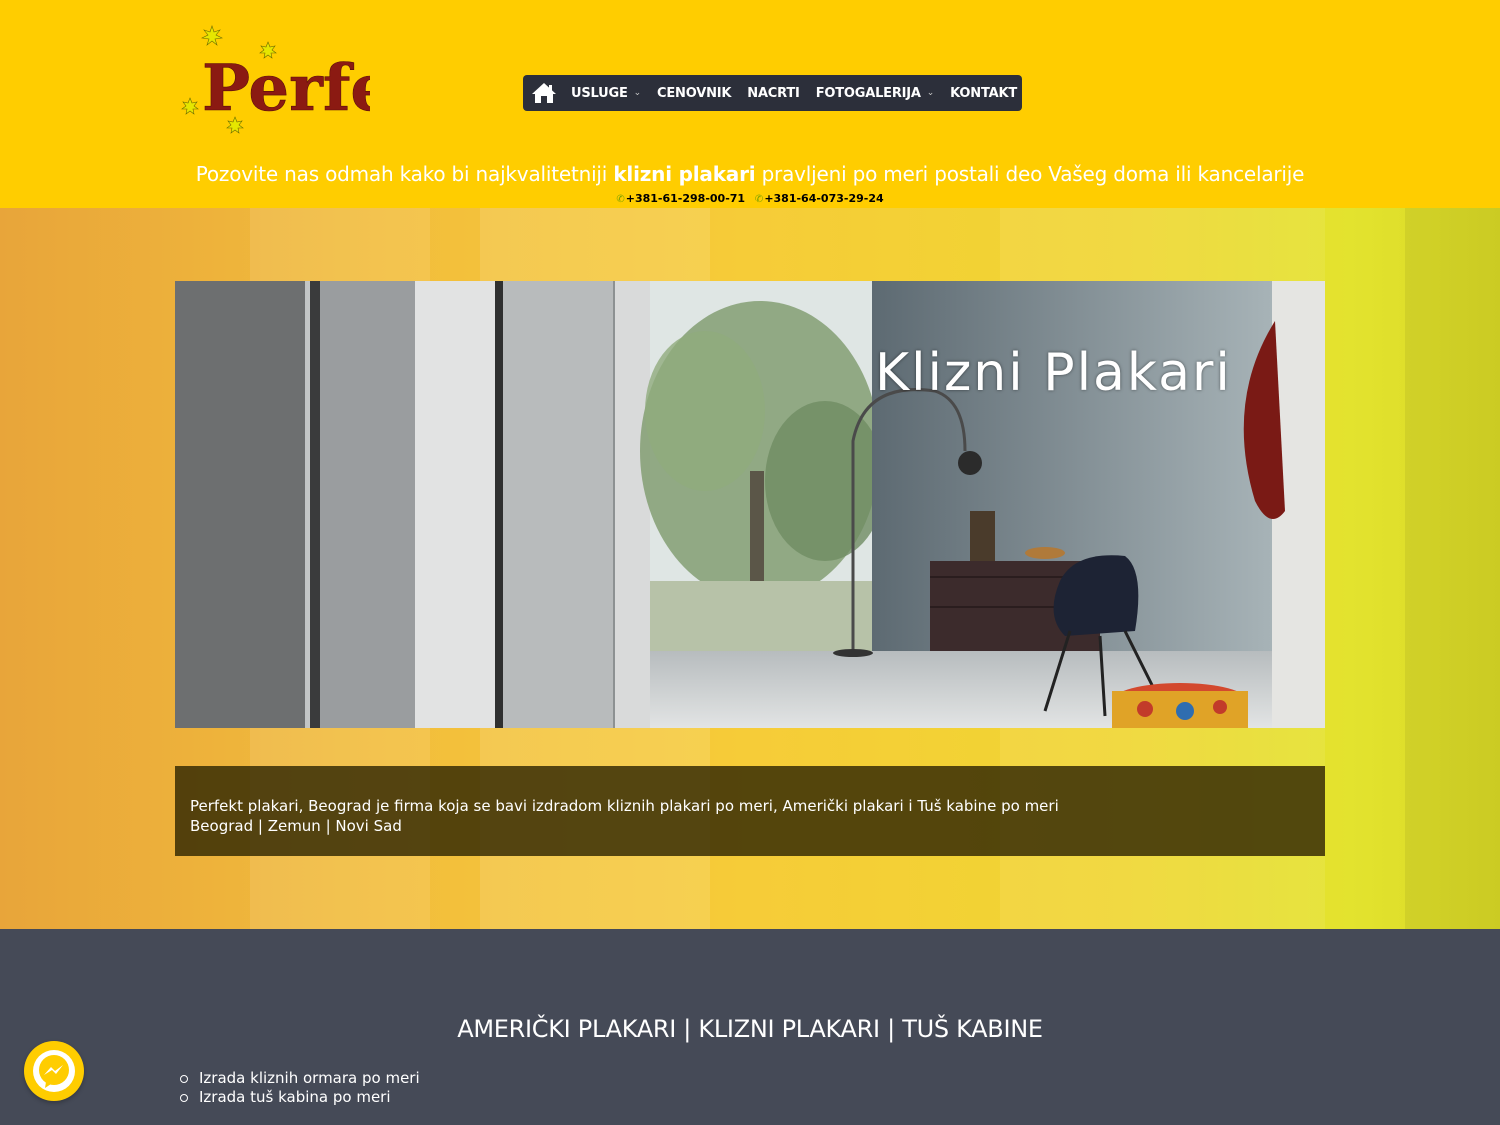 This screenshot has width=1500, height=1125. I want to click on nav-item-label: NACRTI, so click(773, 93).